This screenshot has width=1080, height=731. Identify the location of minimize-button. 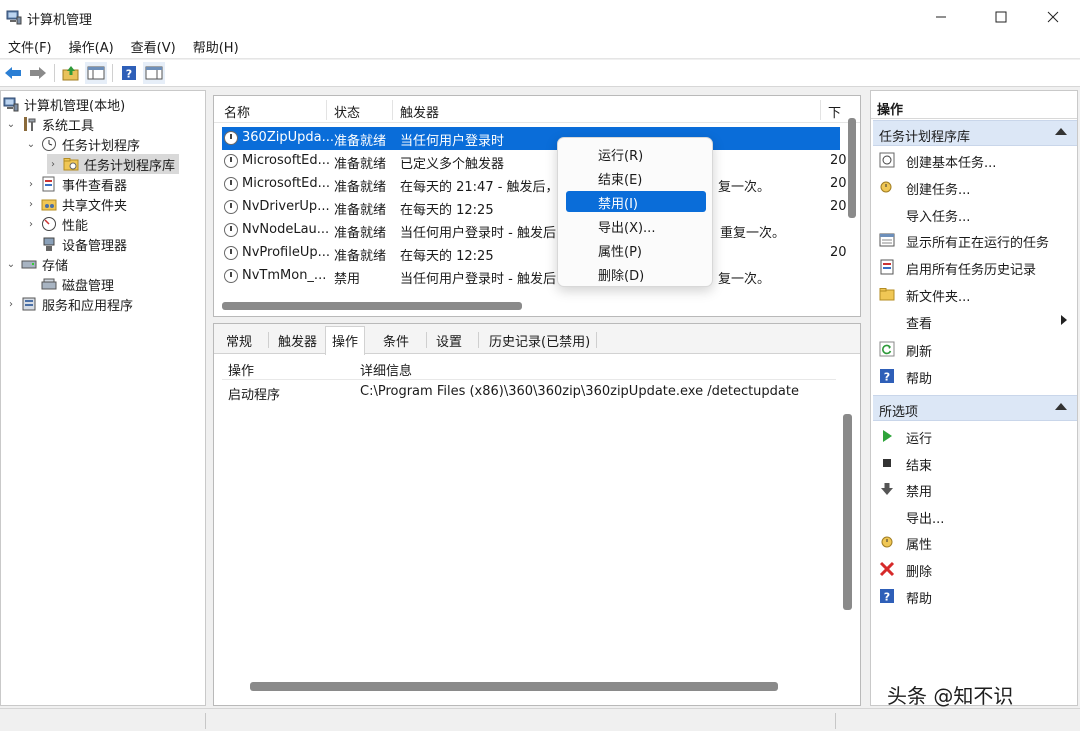
(941, 17).